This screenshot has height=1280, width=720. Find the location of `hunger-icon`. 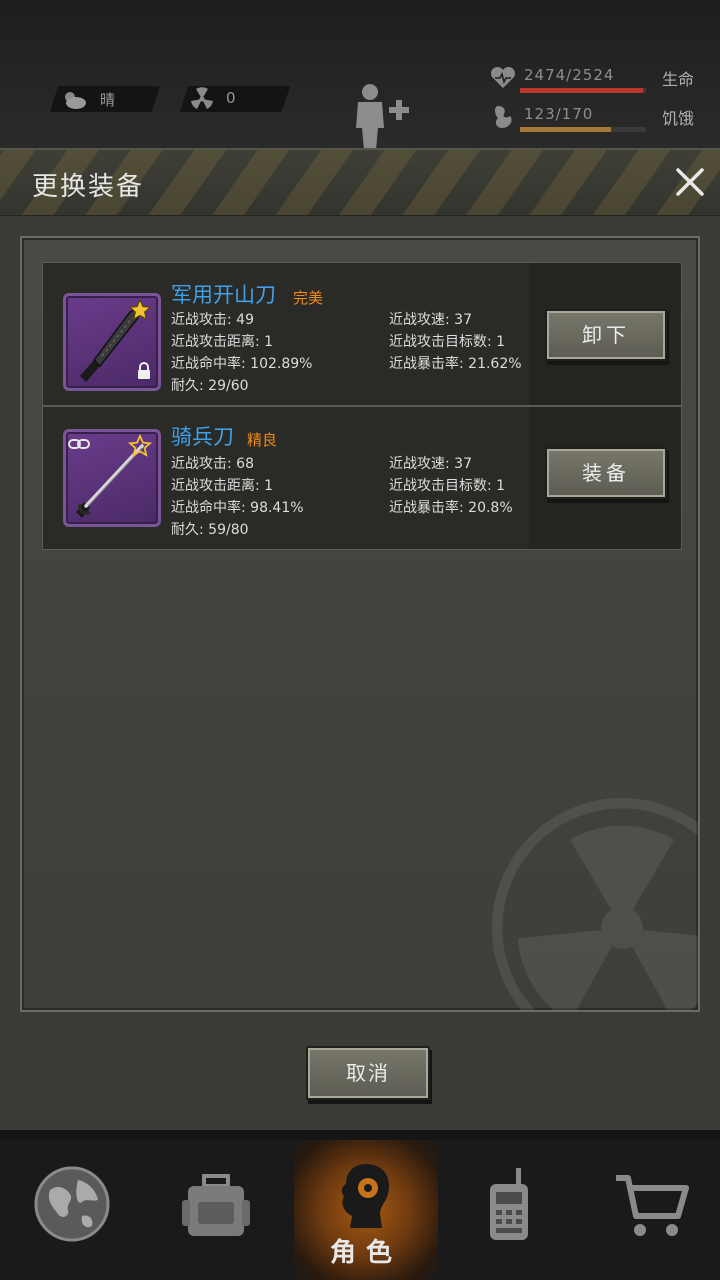

hunger-icon is located at coordinates (503, 117).